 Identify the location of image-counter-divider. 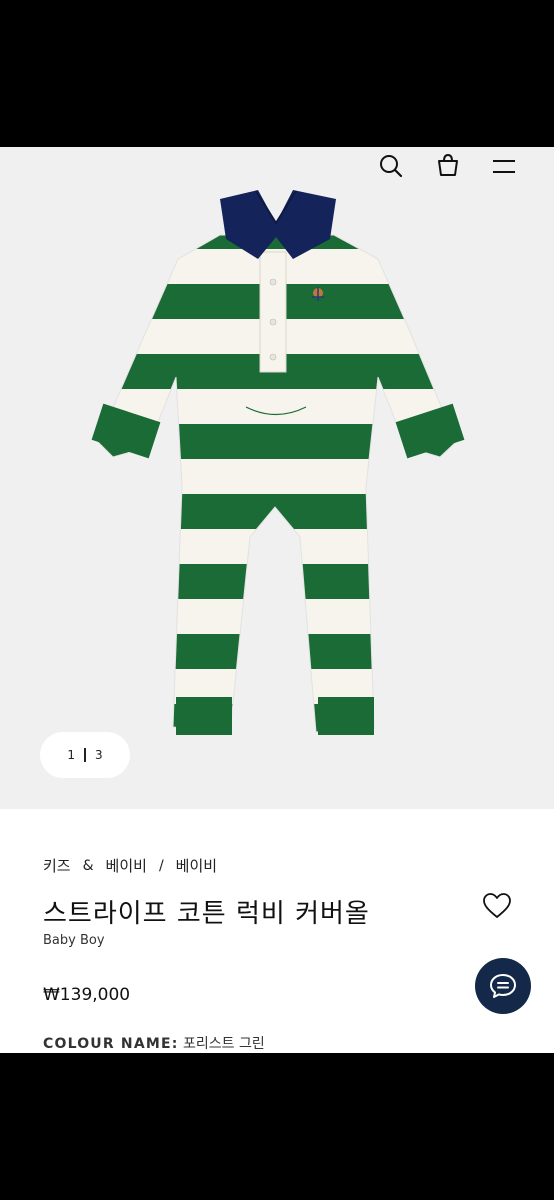
(85, 755).